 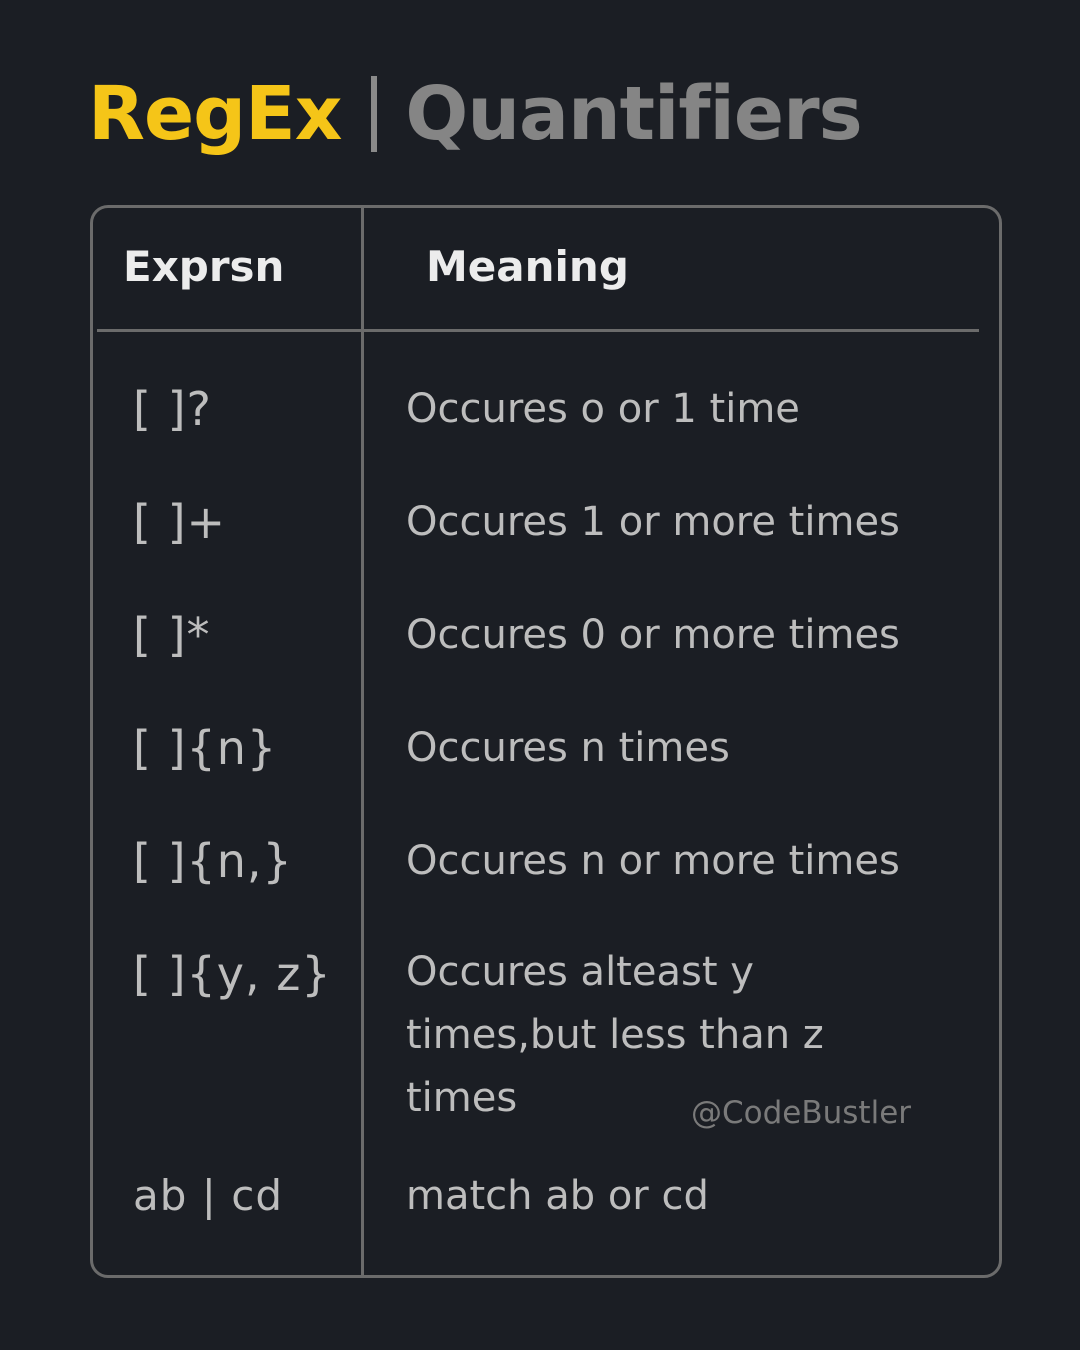 What do you see at coordinates (180, 522) in the screenshot?
I see `row-expression: [ ]+` at bounding box center [180, 522].